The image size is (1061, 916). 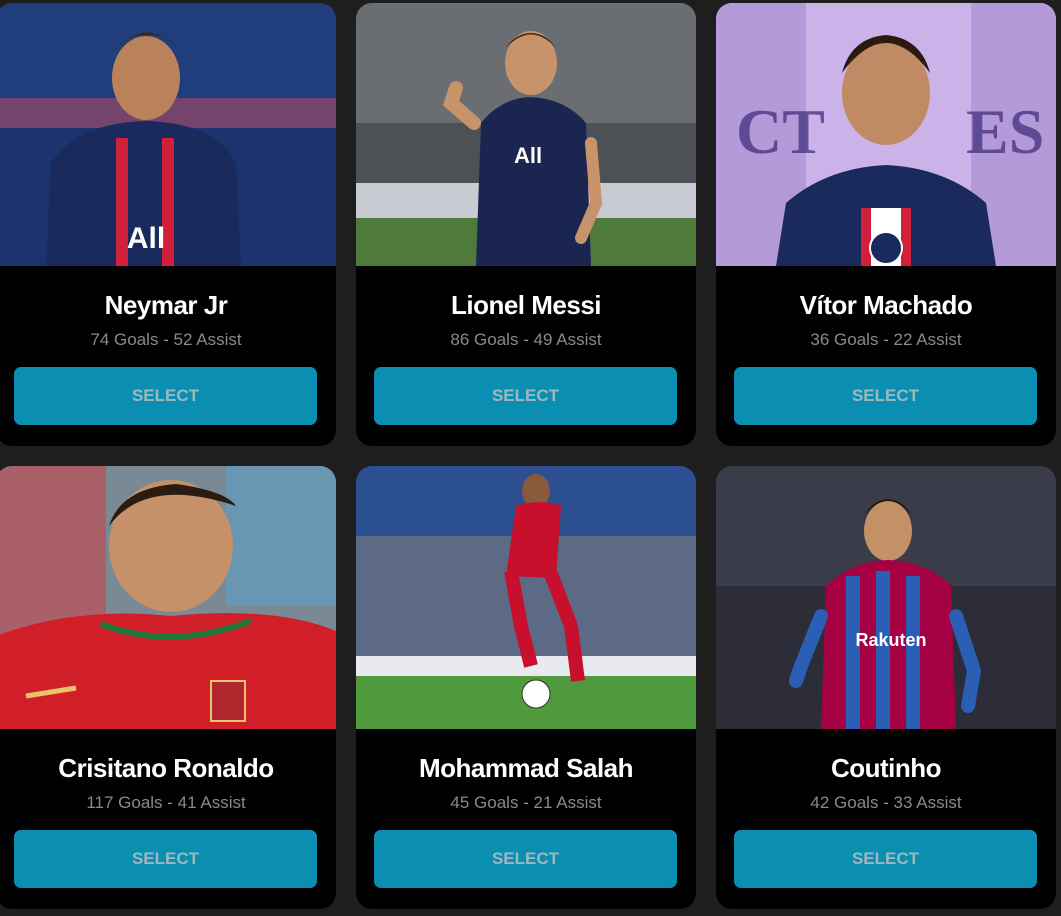 I want to click on player-name: Mohammad Salah, so click(x=526, y=768).